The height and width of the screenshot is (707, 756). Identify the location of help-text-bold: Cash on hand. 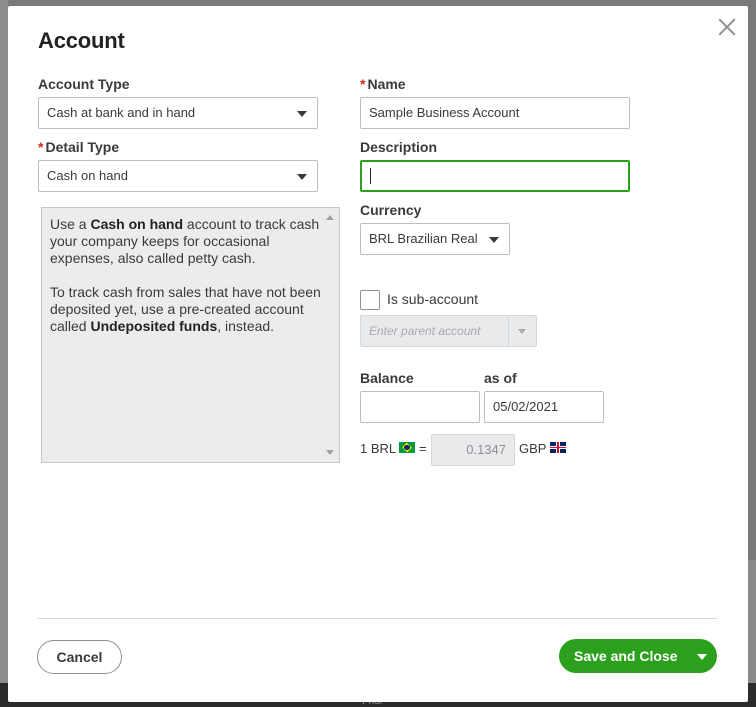
(137, 224).